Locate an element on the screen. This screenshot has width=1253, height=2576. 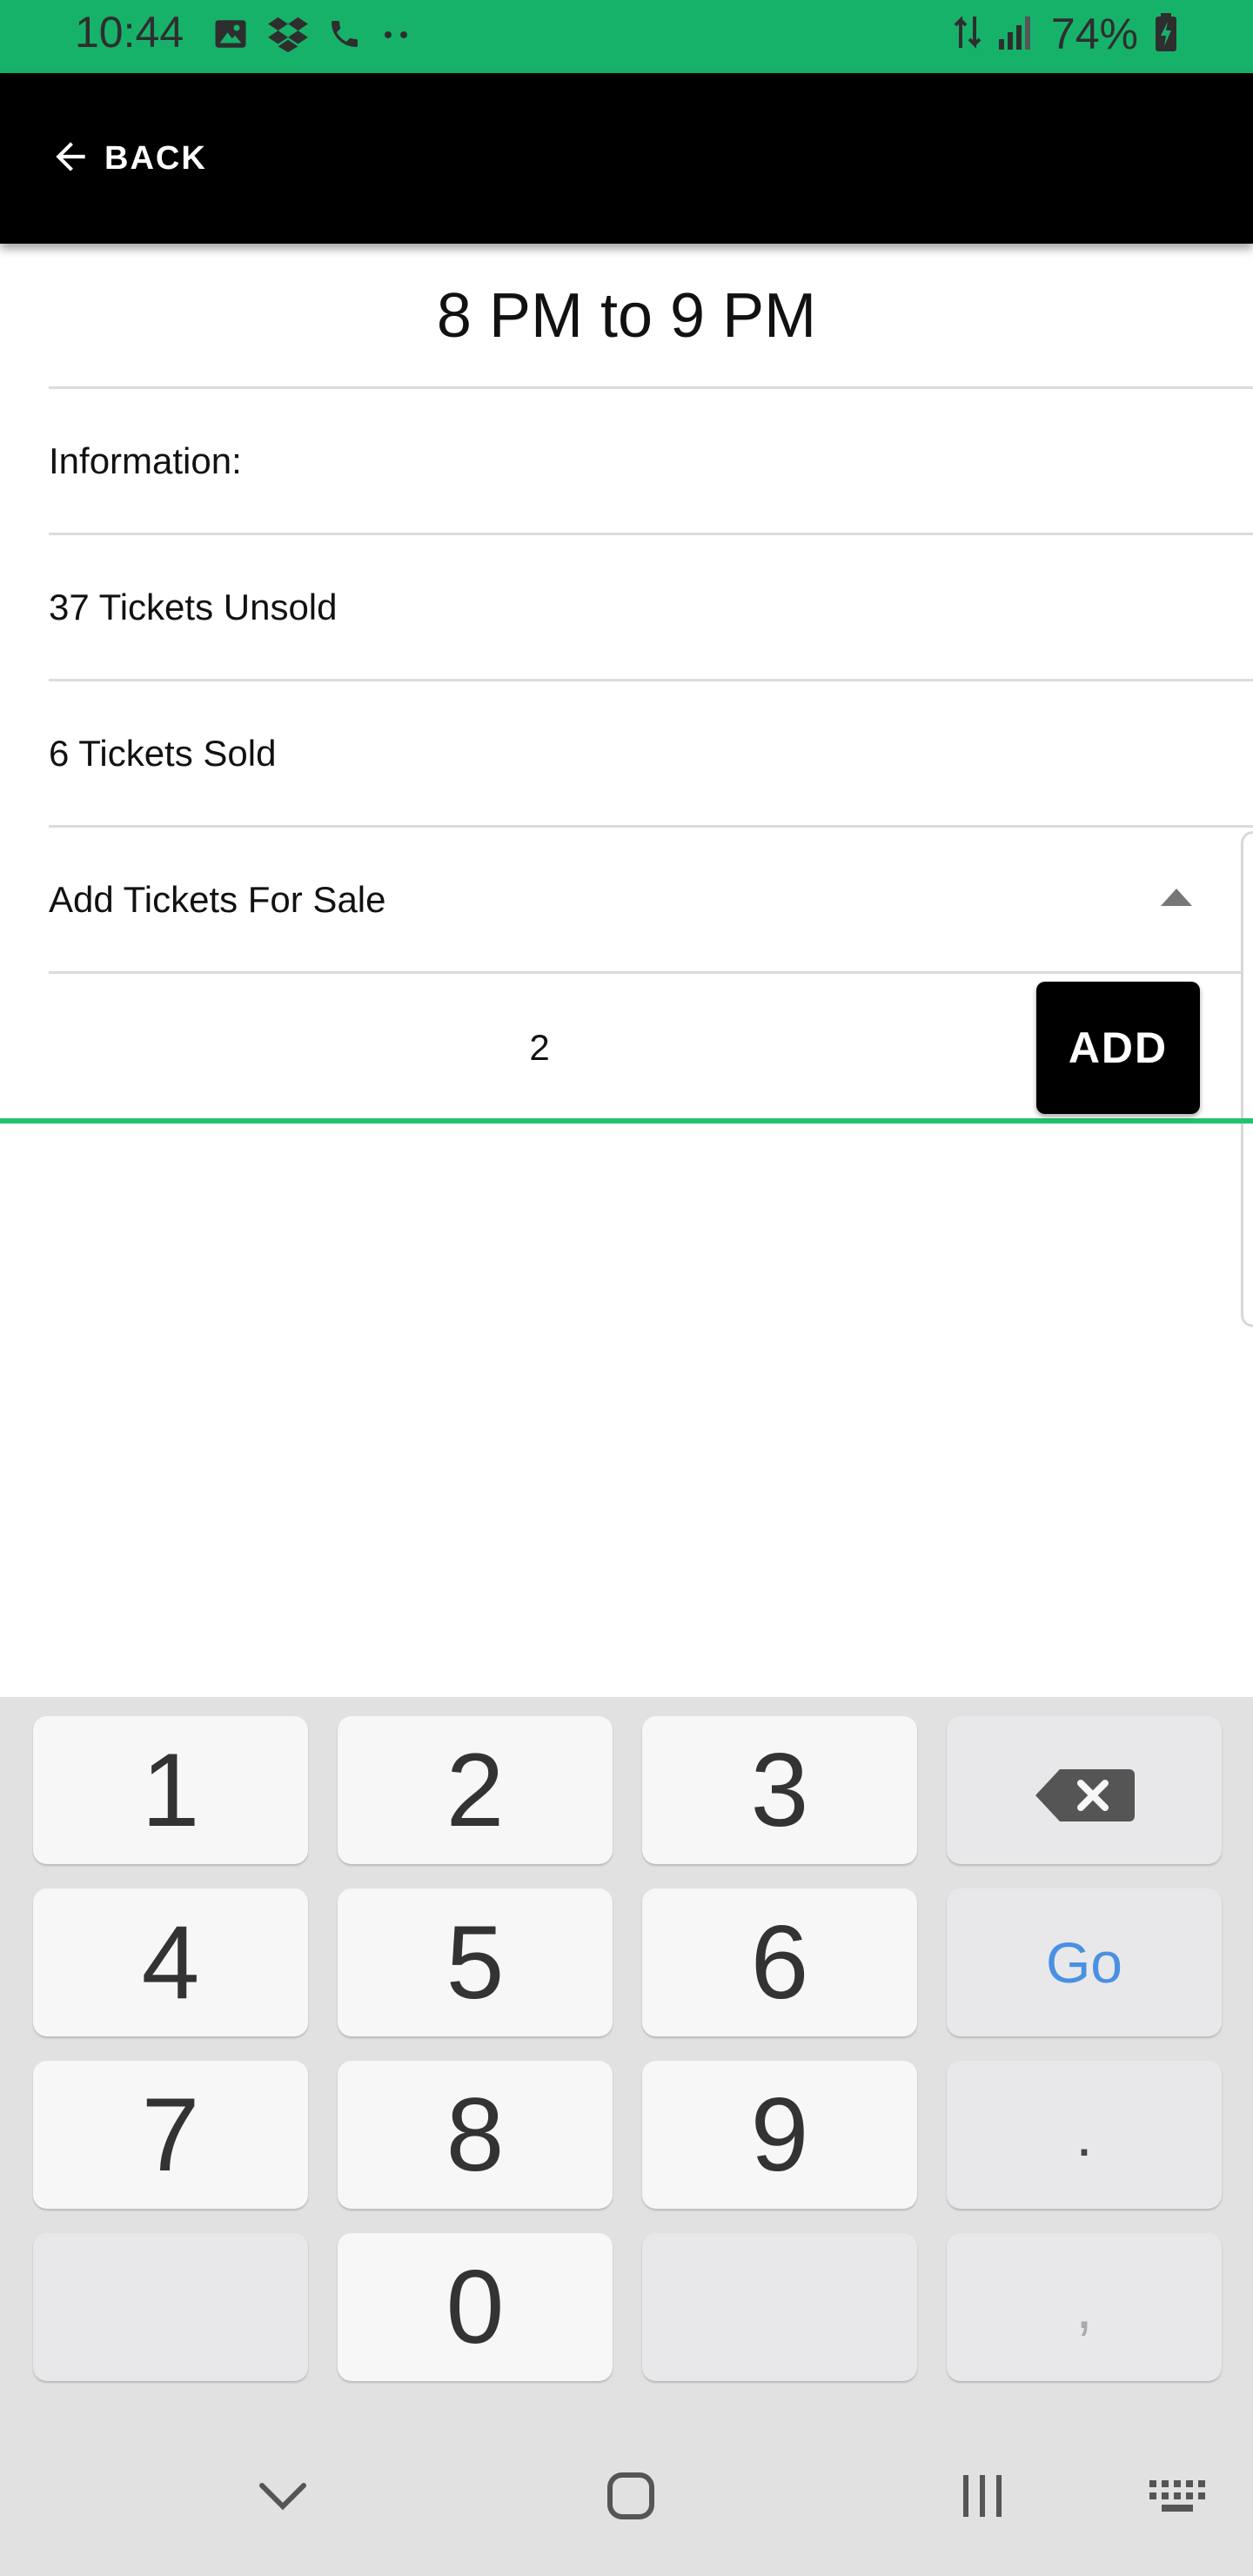
home-button is located at coordinates (630, 2498).